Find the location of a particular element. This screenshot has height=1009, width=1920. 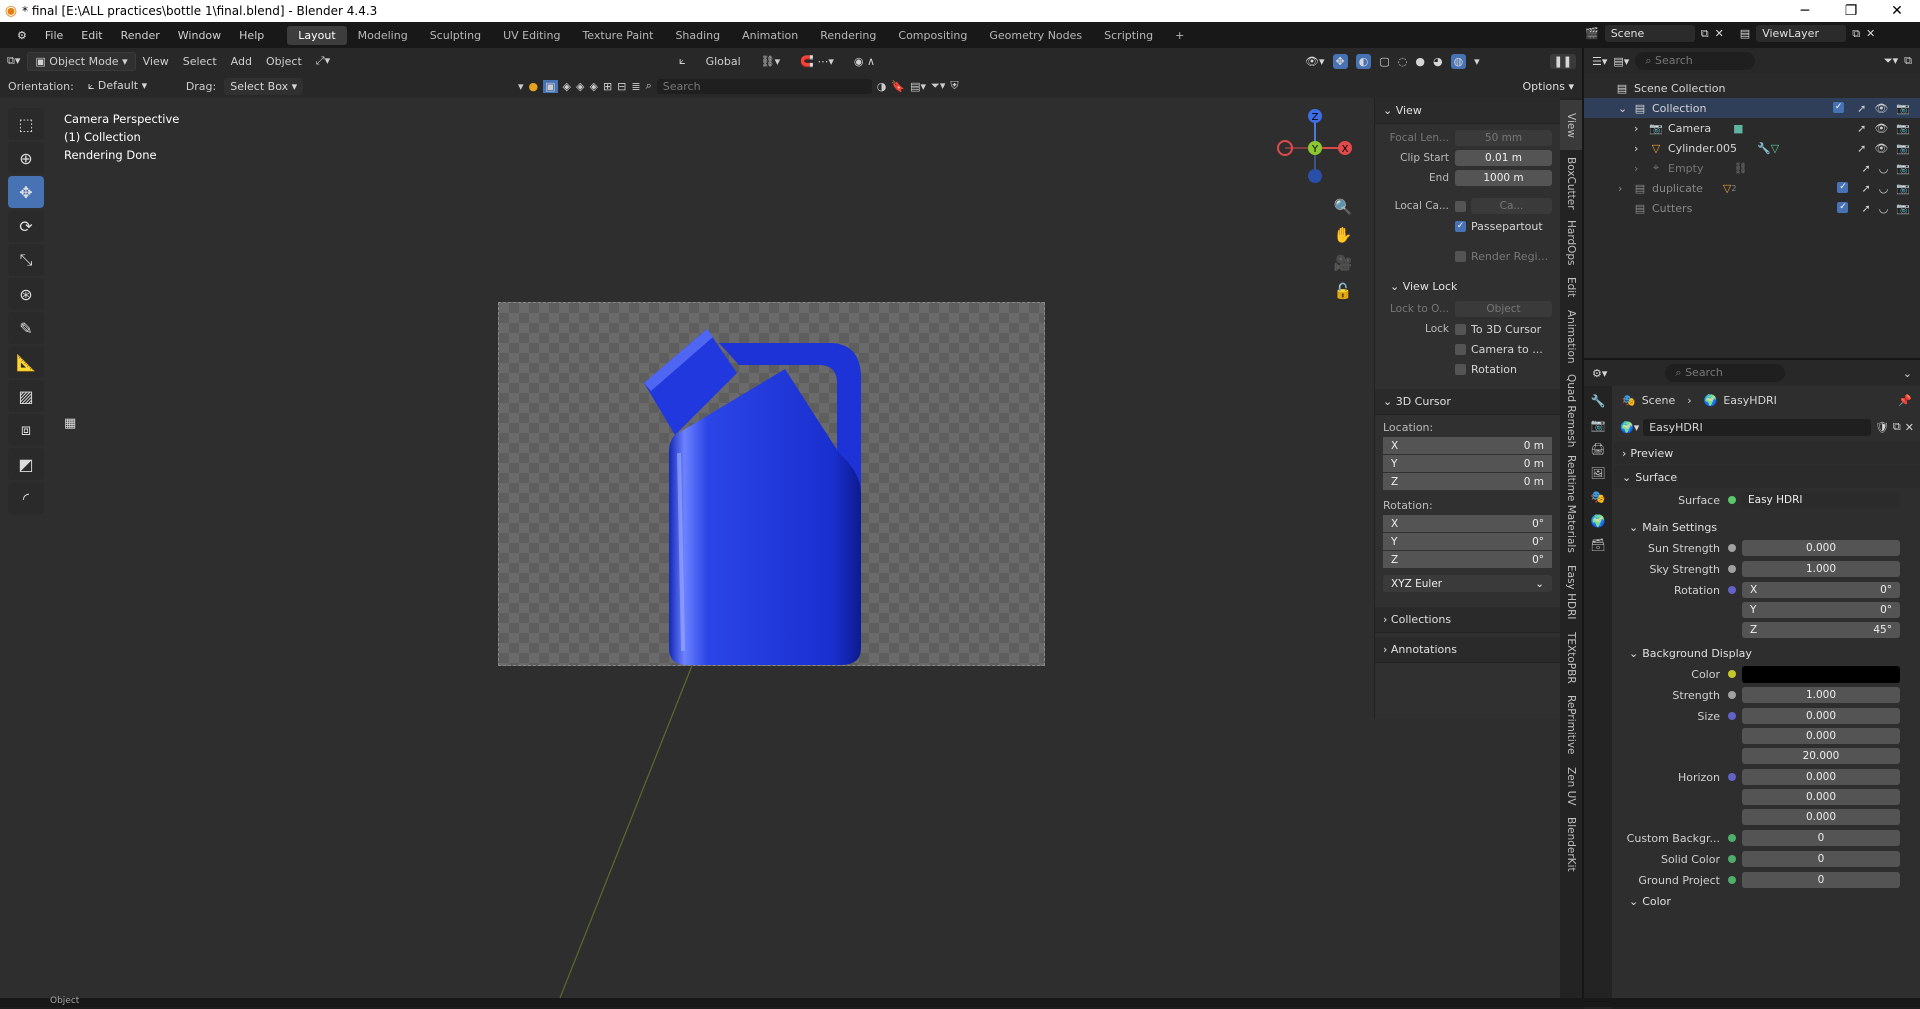

outliner-row-empty: › ⌖ Empty ⛓ ➚ ◡ 📷 is located at coordinates (1752, 168).